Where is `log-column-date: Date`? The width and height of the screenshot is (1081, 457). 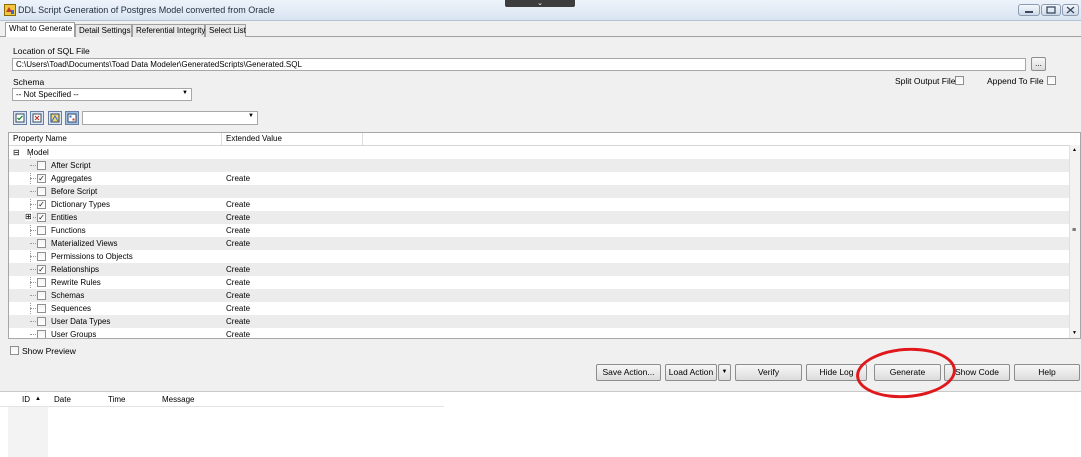
log-column-date: Date is located at coordinates (62, 399).